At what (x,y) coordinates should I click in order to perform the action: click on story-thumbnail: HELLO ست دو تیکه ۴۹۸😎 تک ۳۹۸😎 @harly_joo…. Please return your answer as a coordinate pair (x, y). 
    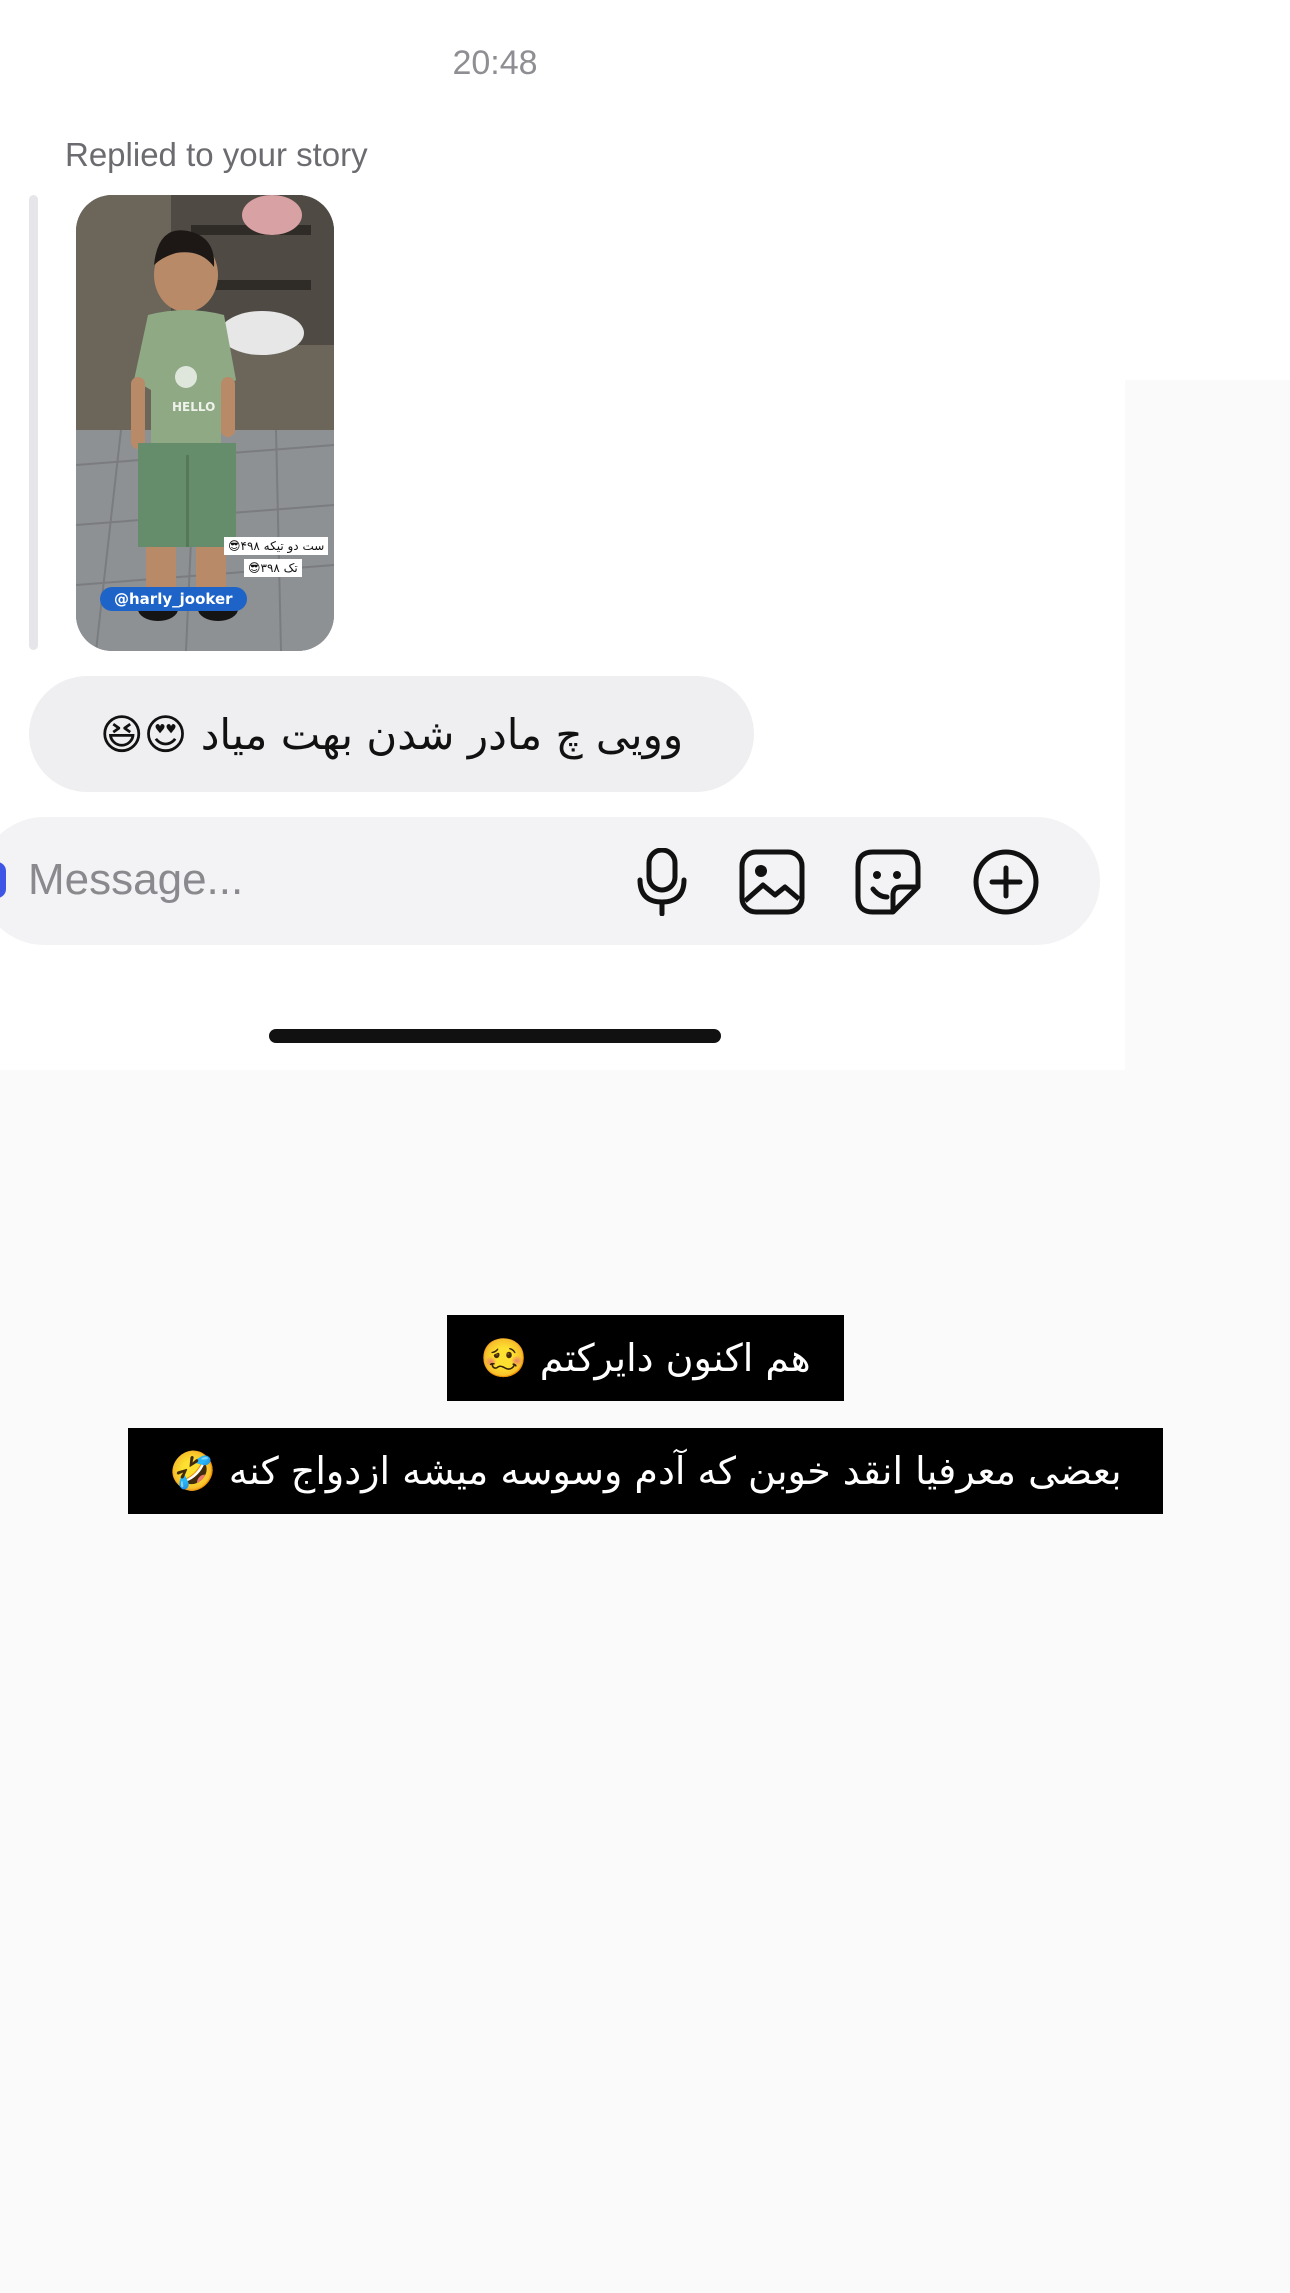
    Looking at the image, I should click on (205, 423).